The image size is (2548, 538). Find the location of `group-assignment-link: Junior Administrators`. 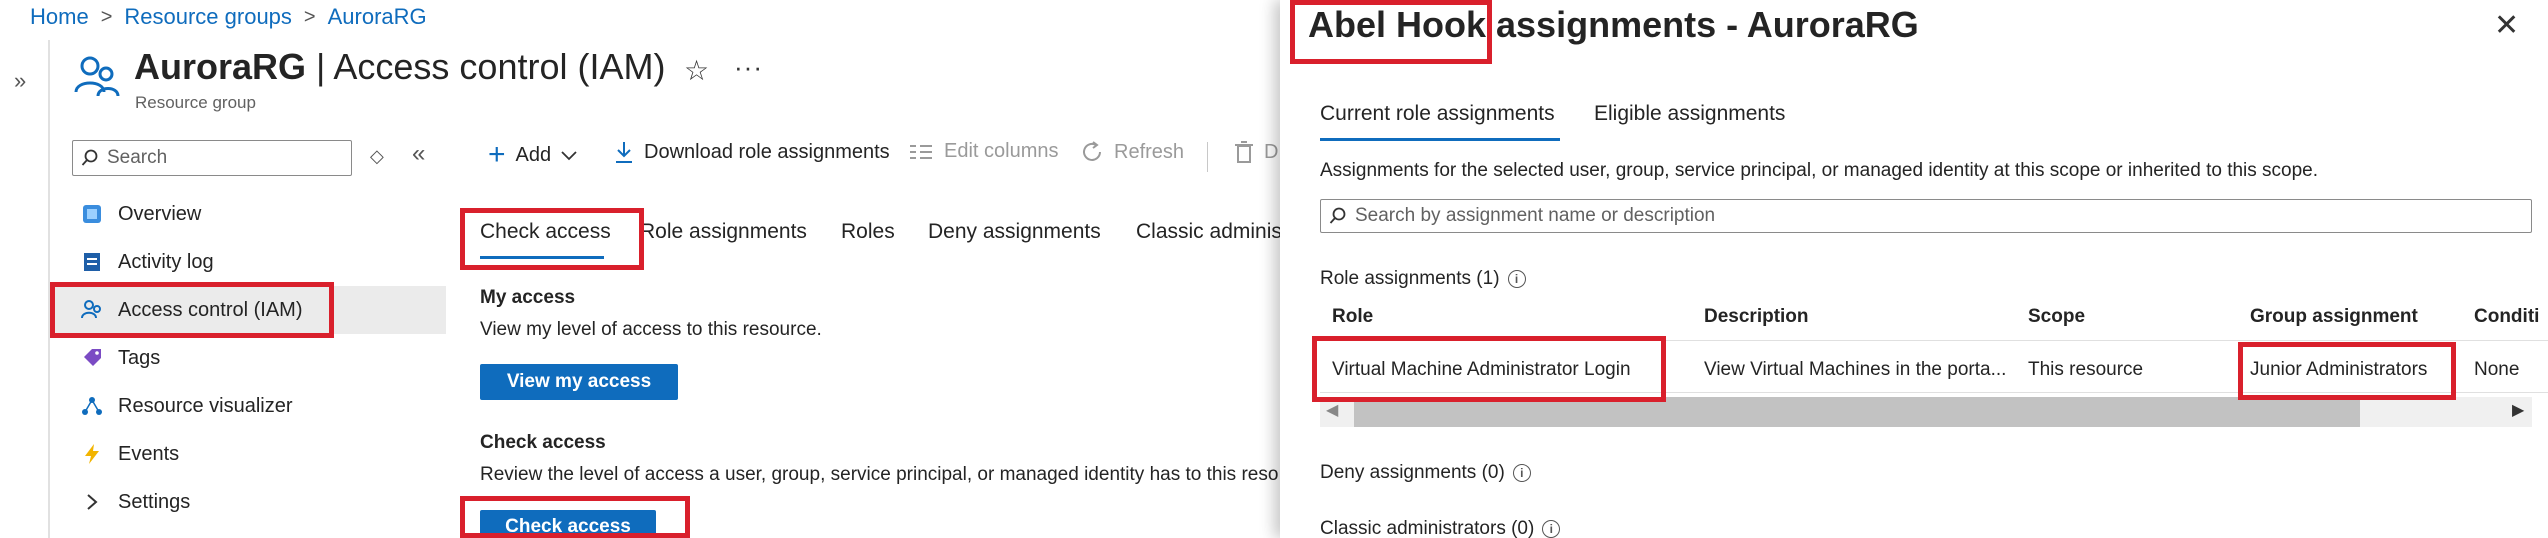

group-assignment-link: Junior Administrators is located at coordinates (2338, 370).